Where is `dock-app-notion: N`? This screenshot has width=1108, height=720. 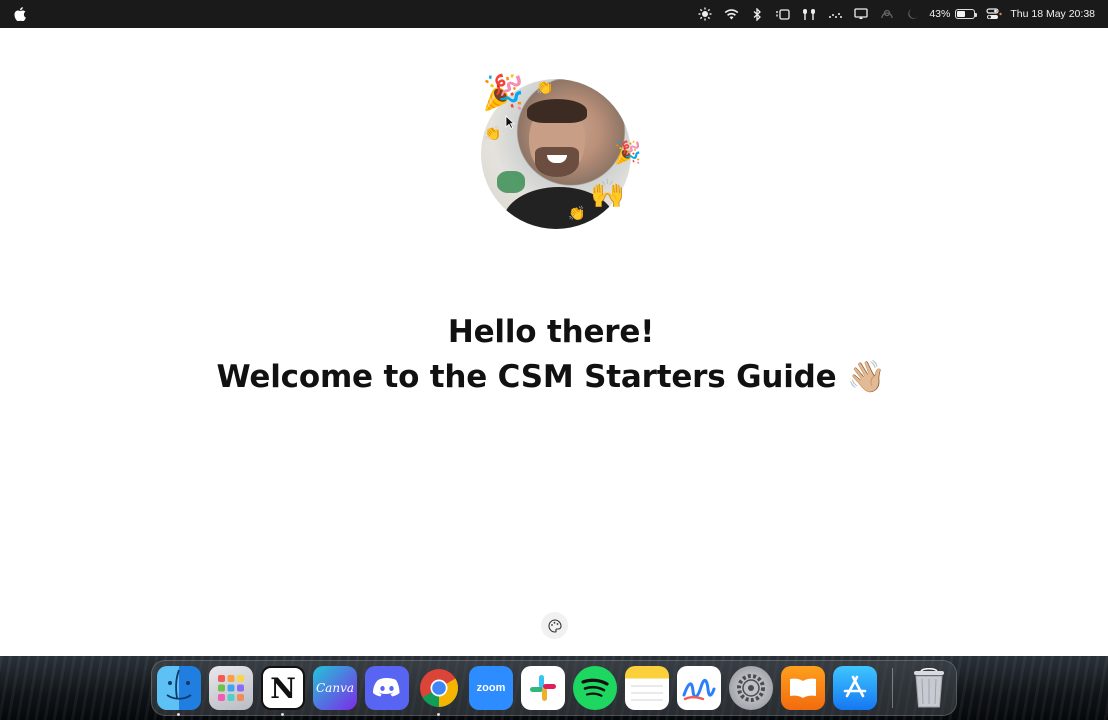 dock-app-notion: N is located at coordinates (283, 688).